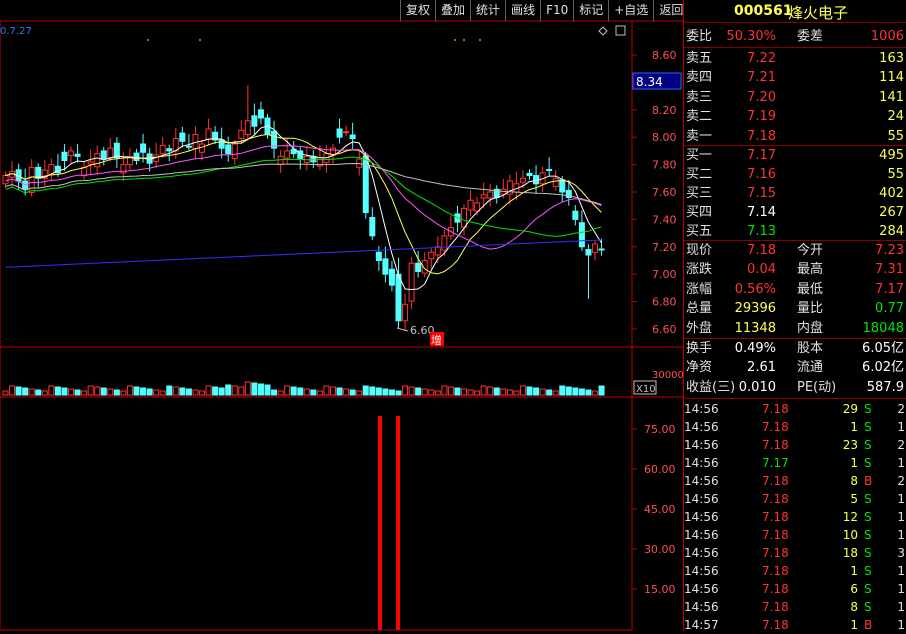 Image resolution: width=906 pixels, height=634 pixels. Describe the element at coordinates (889, 270) in the screenshot. I see `quote-value-2: 7.31` at that location.